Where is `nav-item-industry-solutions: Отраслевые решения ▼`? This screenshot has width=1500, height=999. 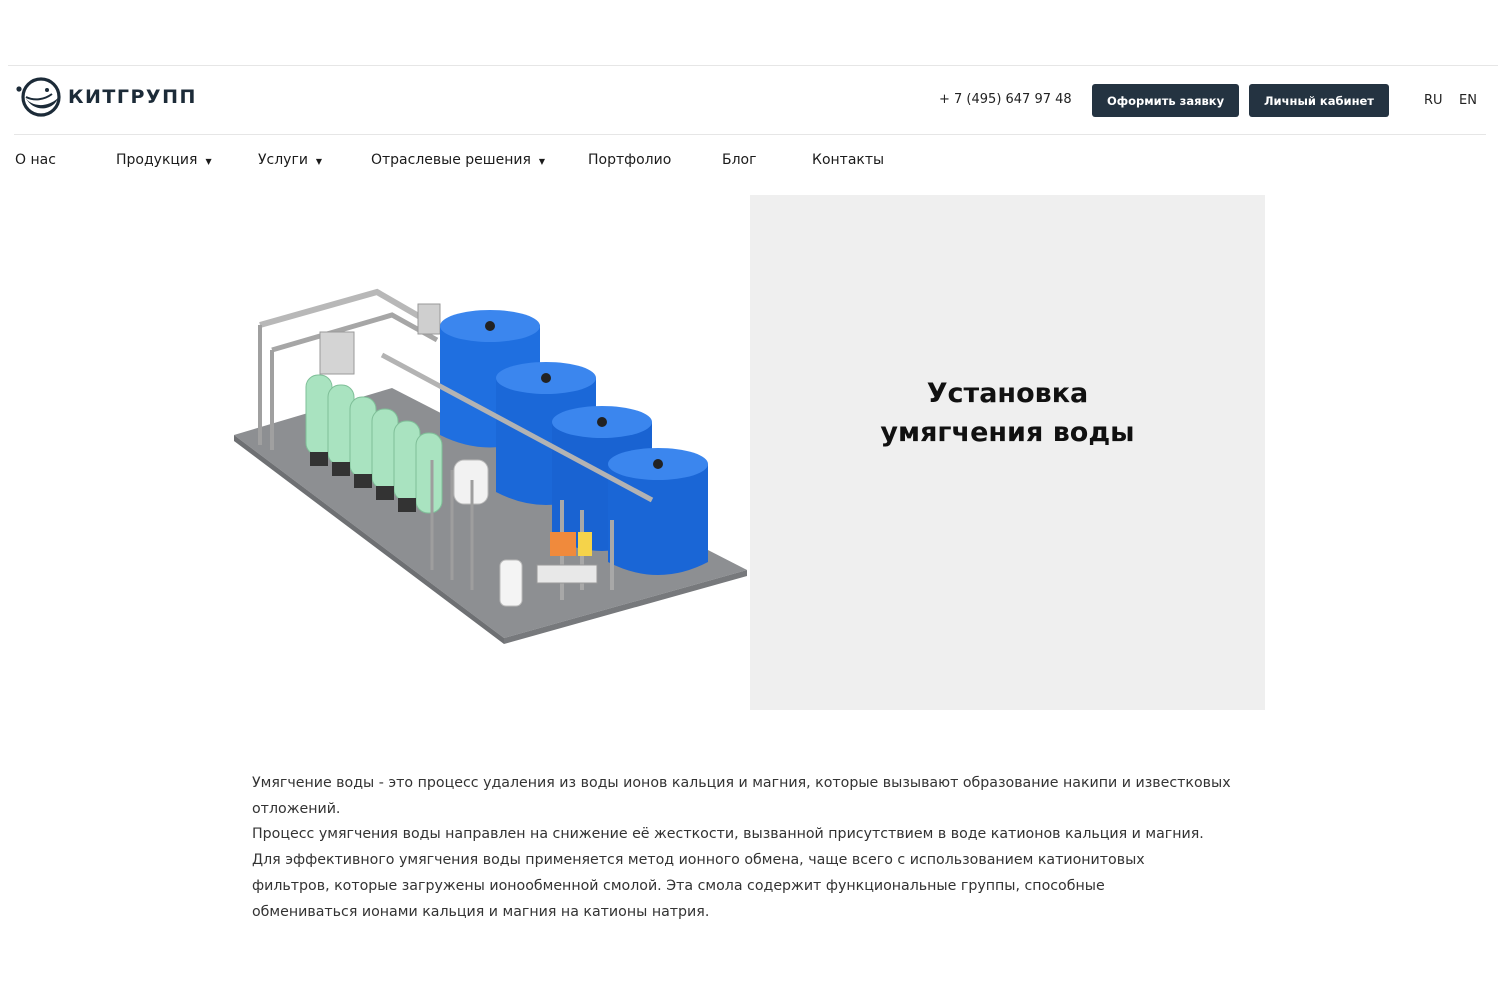 nav-item-industry-solutions: Отраслевые решения ▼ is located at coordinates (458, 160).